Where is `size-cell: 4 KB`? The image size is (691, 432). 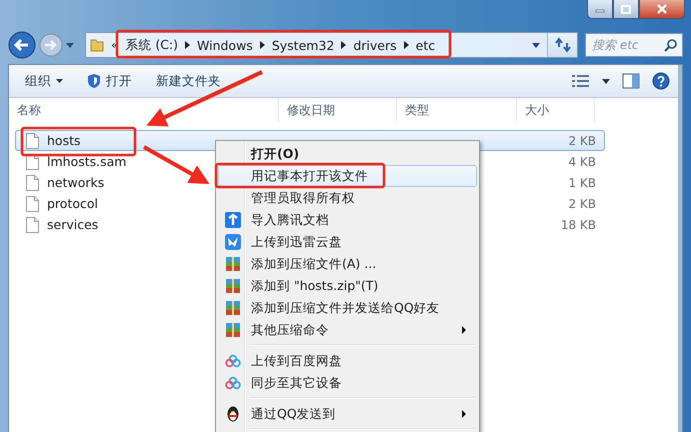
size-cell: 4 KB is located at coordinates (582, 161).